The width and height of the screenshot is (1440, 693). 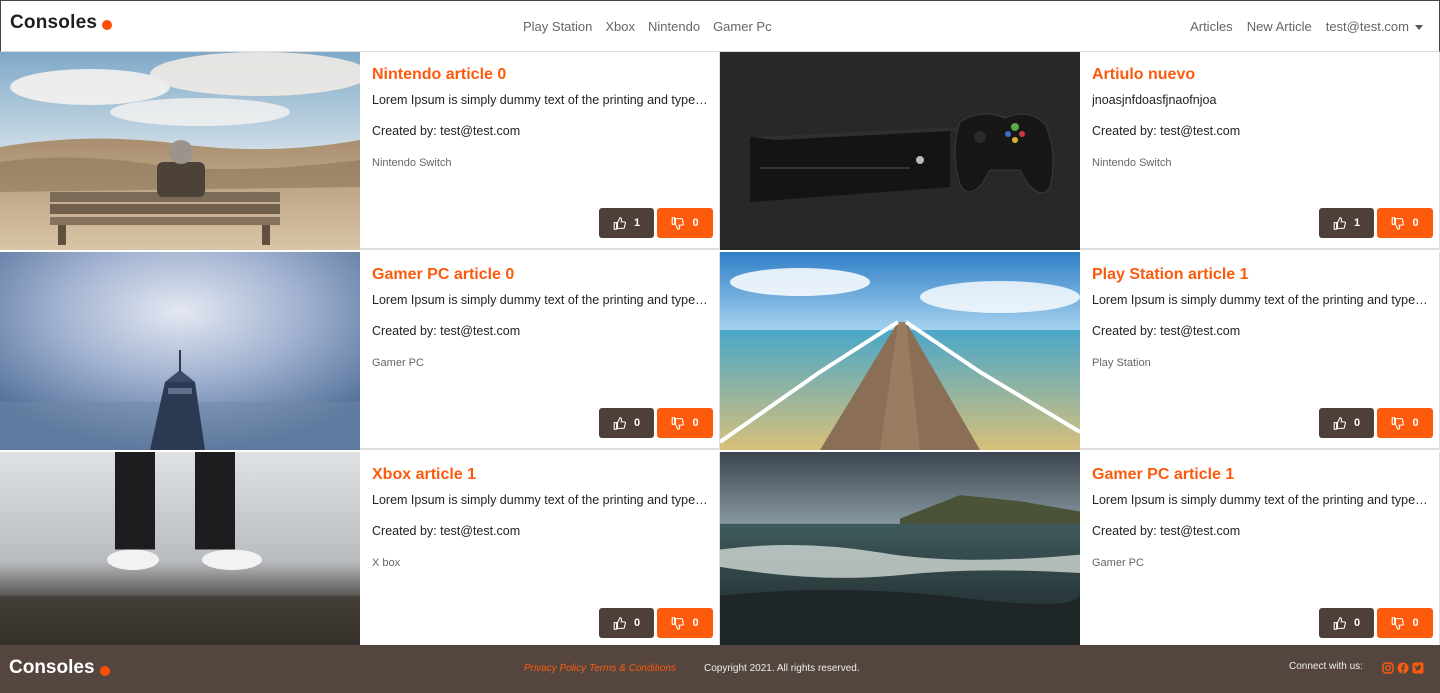 What do you see at coordinates (620, 26) in the screenshot?
I see `nav-link-xbox: Xbox` at bounding box center [620, 26].